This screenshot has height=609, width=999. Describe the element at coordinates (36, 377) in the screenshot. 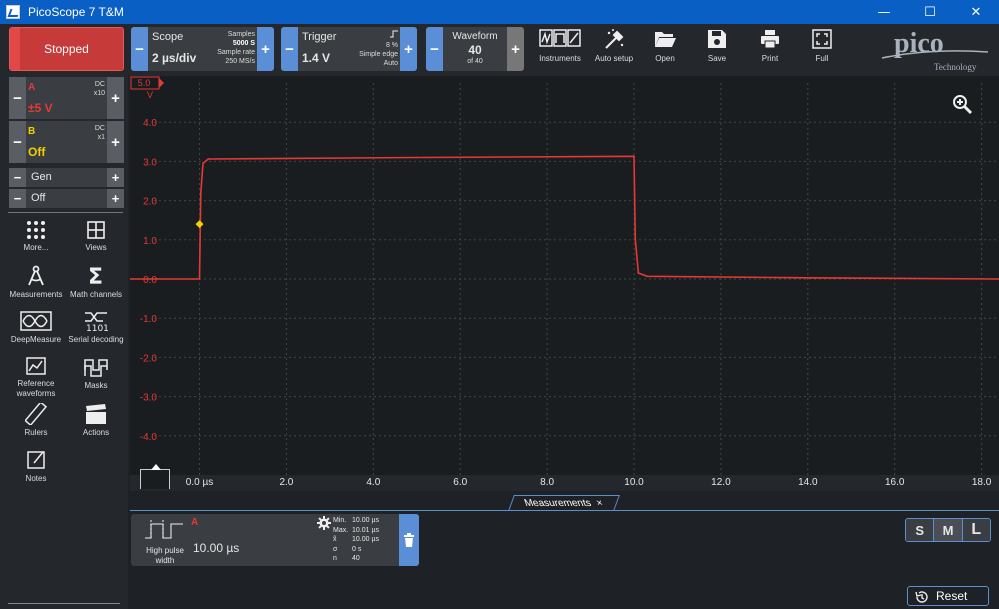

I see `tool-reference-waveforms: Reference waveforms` at that location.